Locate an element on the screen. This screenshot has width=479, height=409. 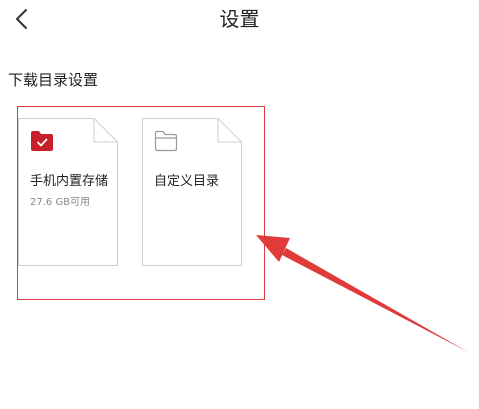
page-title: 设置 is located at coordinates (239, 19).